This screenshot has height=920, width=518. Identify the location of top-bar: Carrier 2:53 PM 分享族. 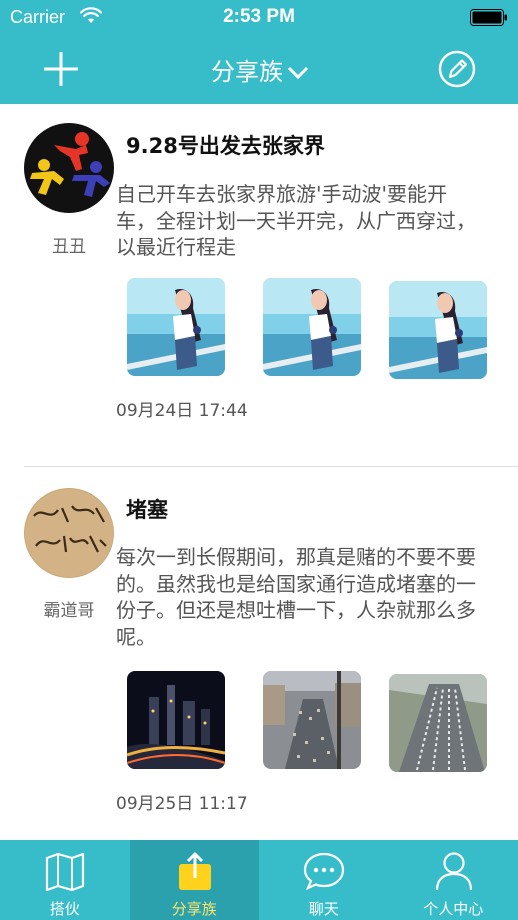
(259, 52).